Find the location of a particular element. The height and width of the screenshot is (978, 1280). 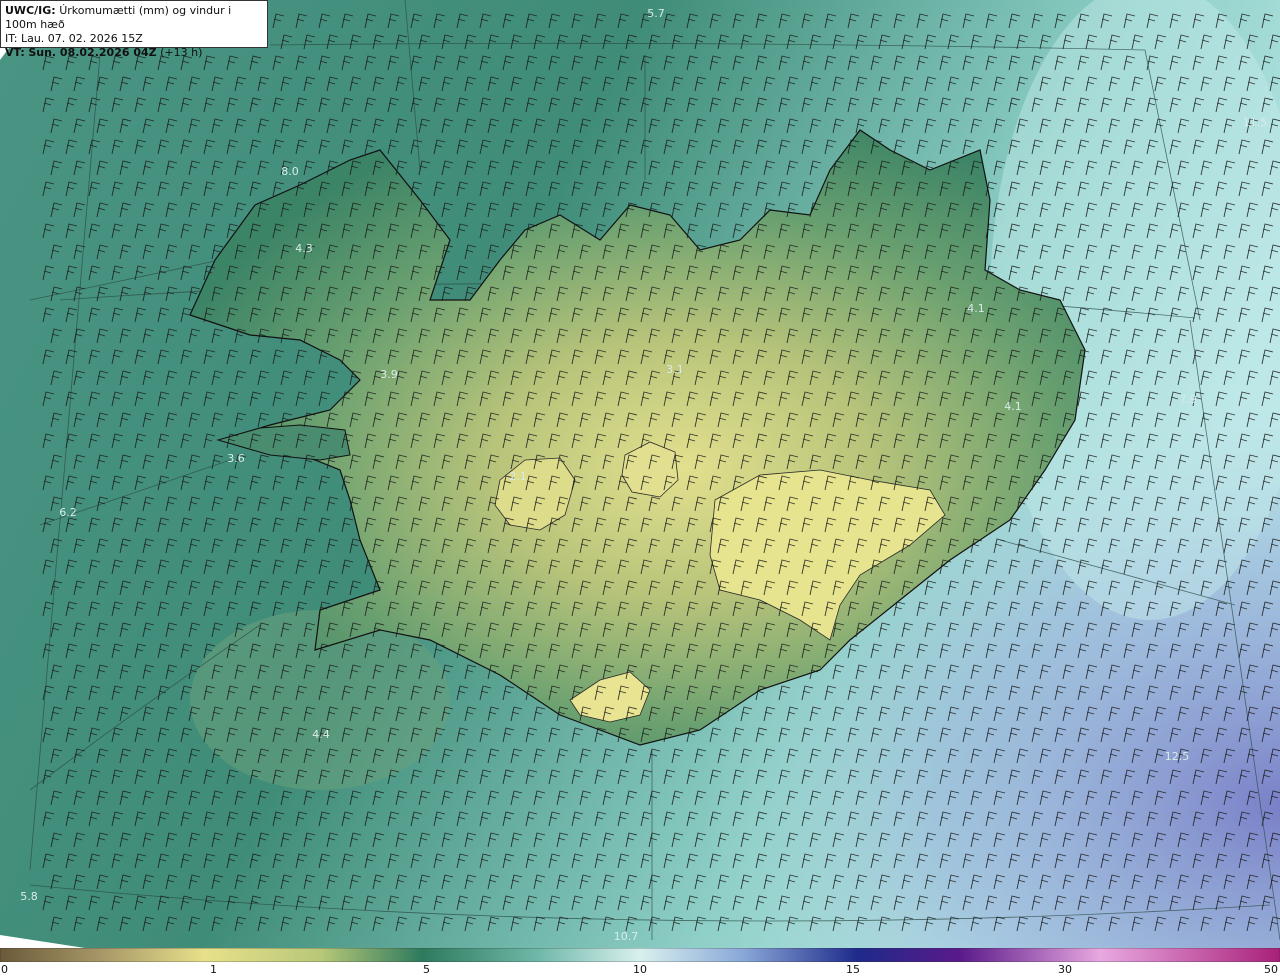

vt-value: Sun. 08.02.2026 04Z is located at coordinates (92, 52).